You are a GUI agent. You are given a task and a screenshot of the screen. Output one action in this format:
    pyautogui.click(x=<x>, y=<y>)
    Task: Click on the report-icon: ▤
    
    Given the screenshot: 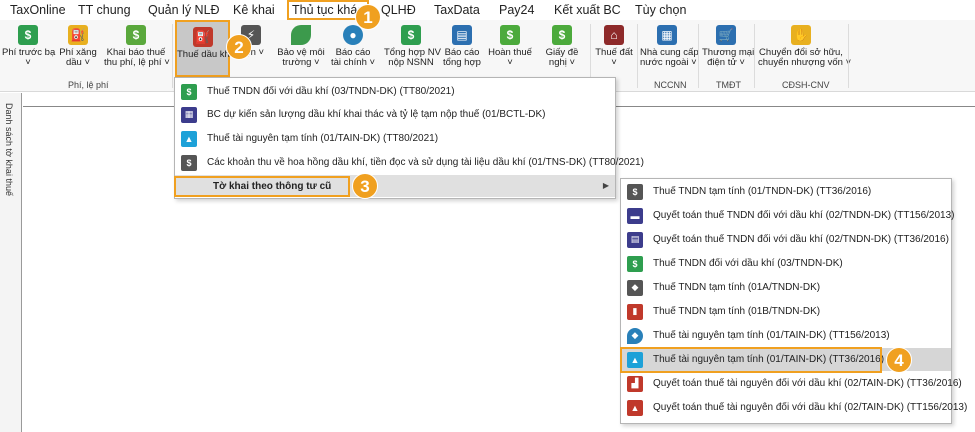 What is the action you would take?
    pyautogui.click(x=462, y=35)
    